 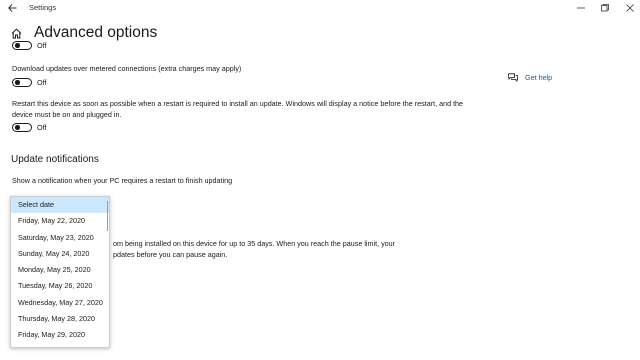 I want to click on dropdown-option: Select date, so click(x=60, y=205).